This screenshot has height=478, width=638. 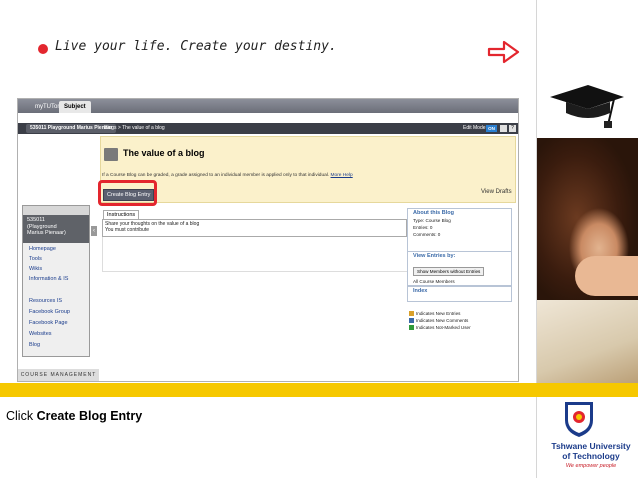 What do you see at coordinates (34, 345) in the screenshot?
I see `menu-item-blog: Blog` at bounding box center [34, 345].